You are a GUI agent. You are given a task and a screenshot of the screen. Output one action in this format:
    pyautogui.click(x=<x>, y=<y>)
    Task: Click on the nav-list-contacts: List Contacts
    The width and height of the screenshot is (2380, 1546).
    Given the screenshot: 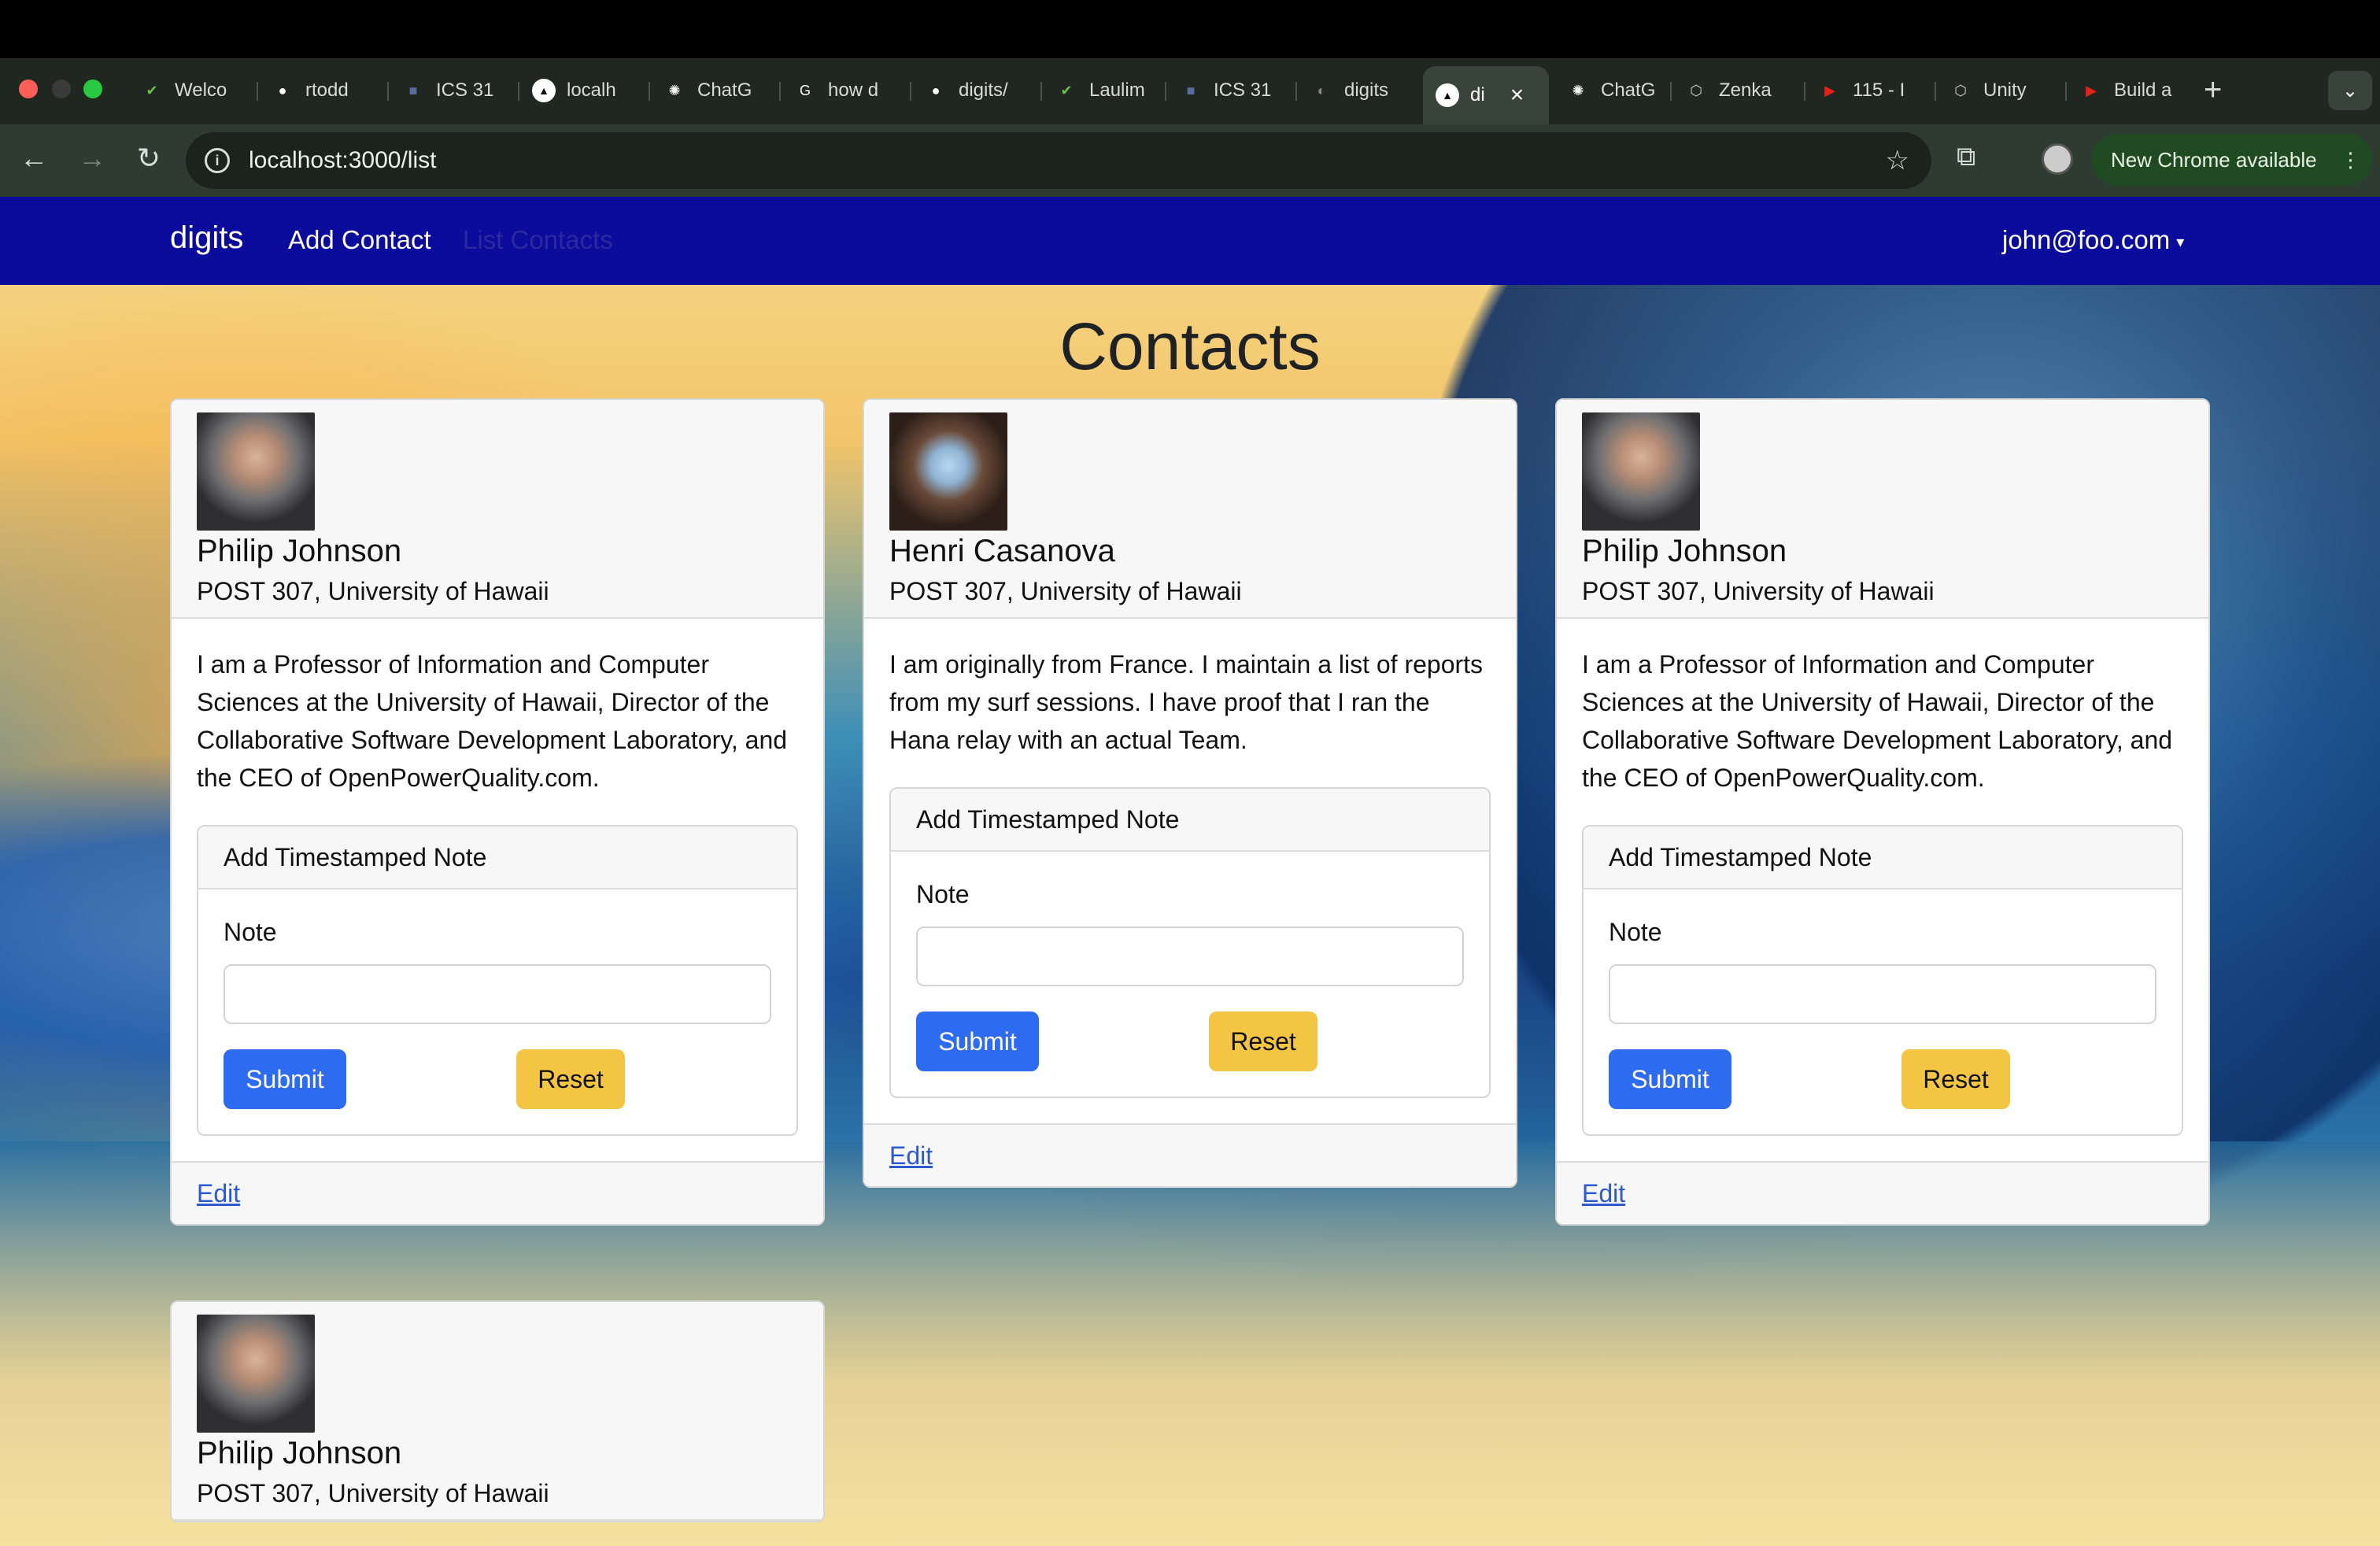 What is the action you would take?
    pyautogui.click(x=538, y=240)
    